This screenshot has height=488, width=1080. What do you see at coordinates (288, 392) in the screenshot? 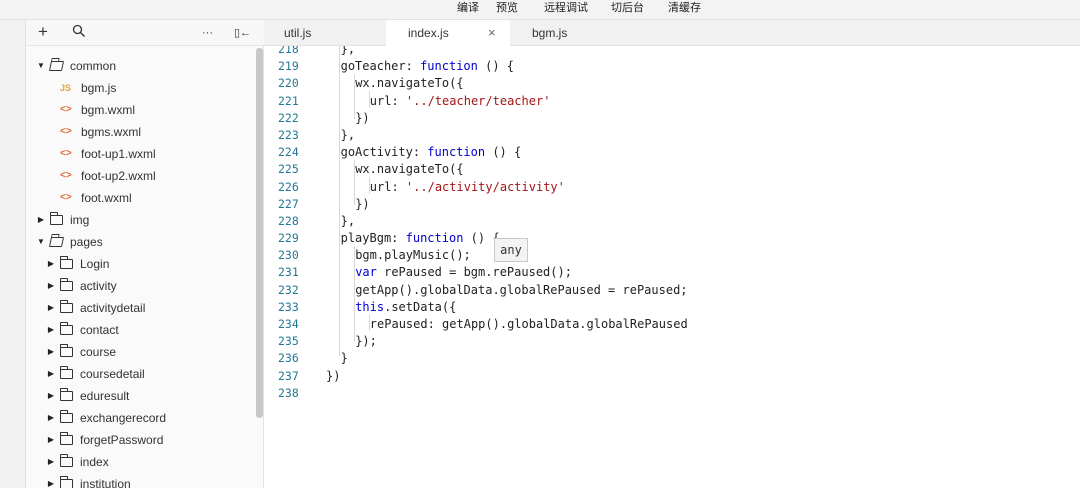
I see `line-number: 238` at bounding box center [288, 392].